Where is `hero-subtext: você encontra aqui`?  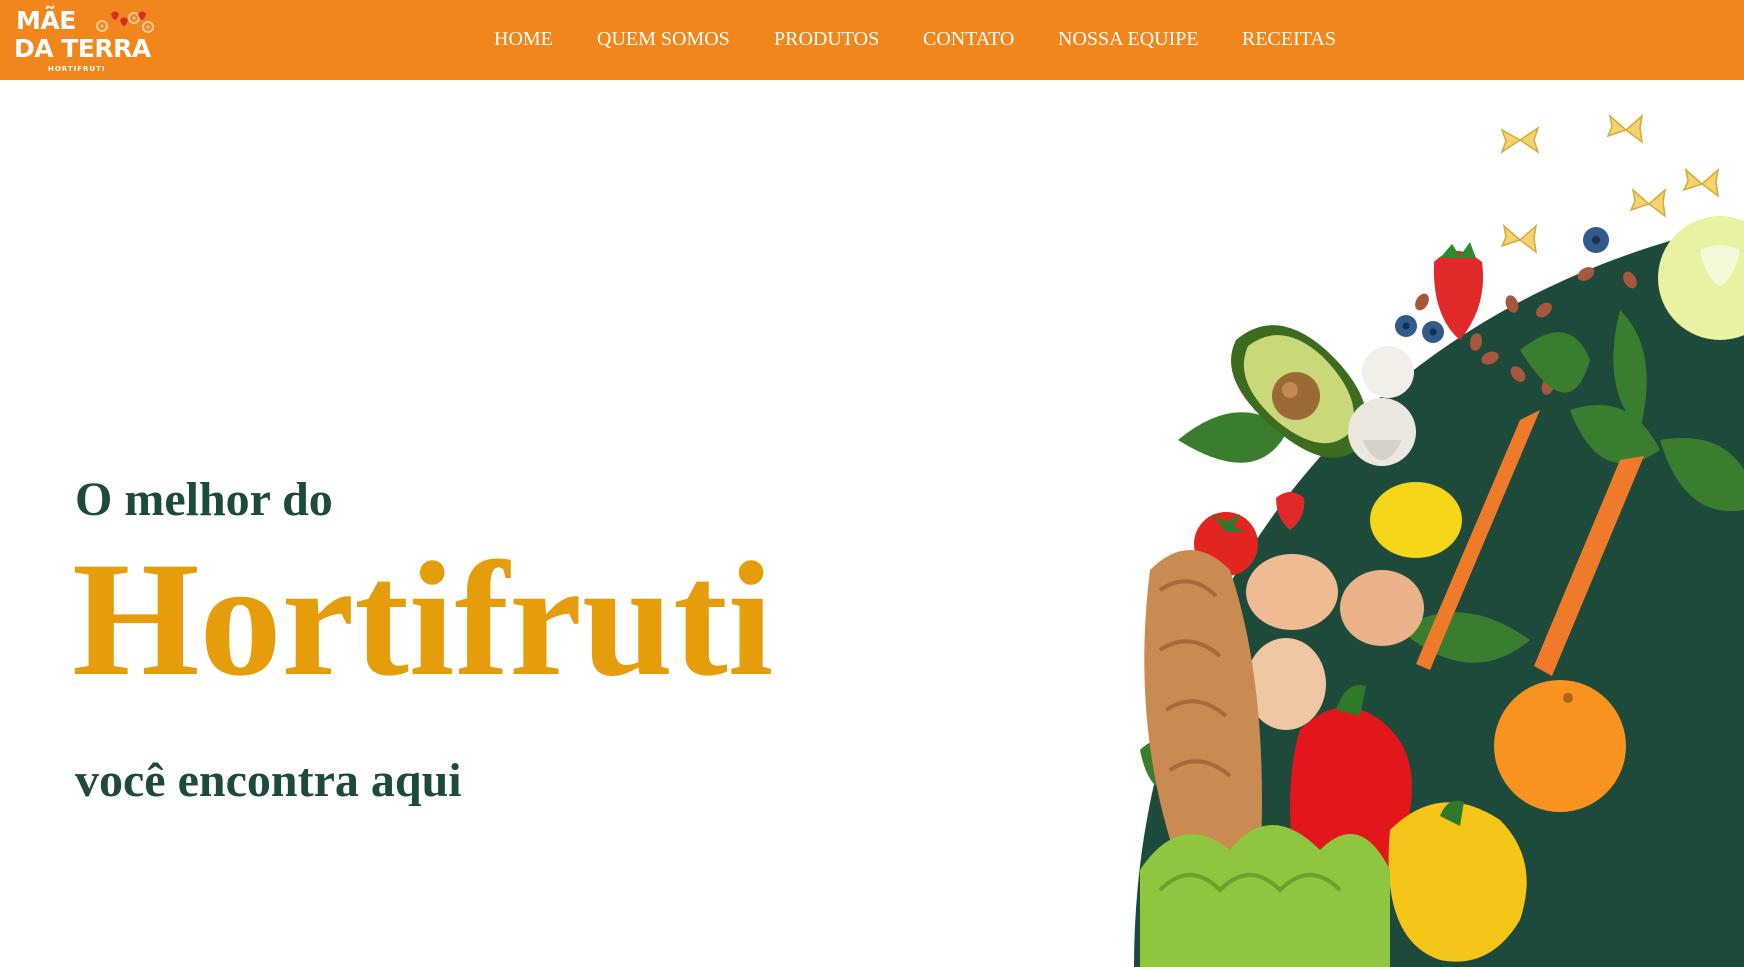 hero-subtext: você encontra aqui is located at coordinates (268, 780).